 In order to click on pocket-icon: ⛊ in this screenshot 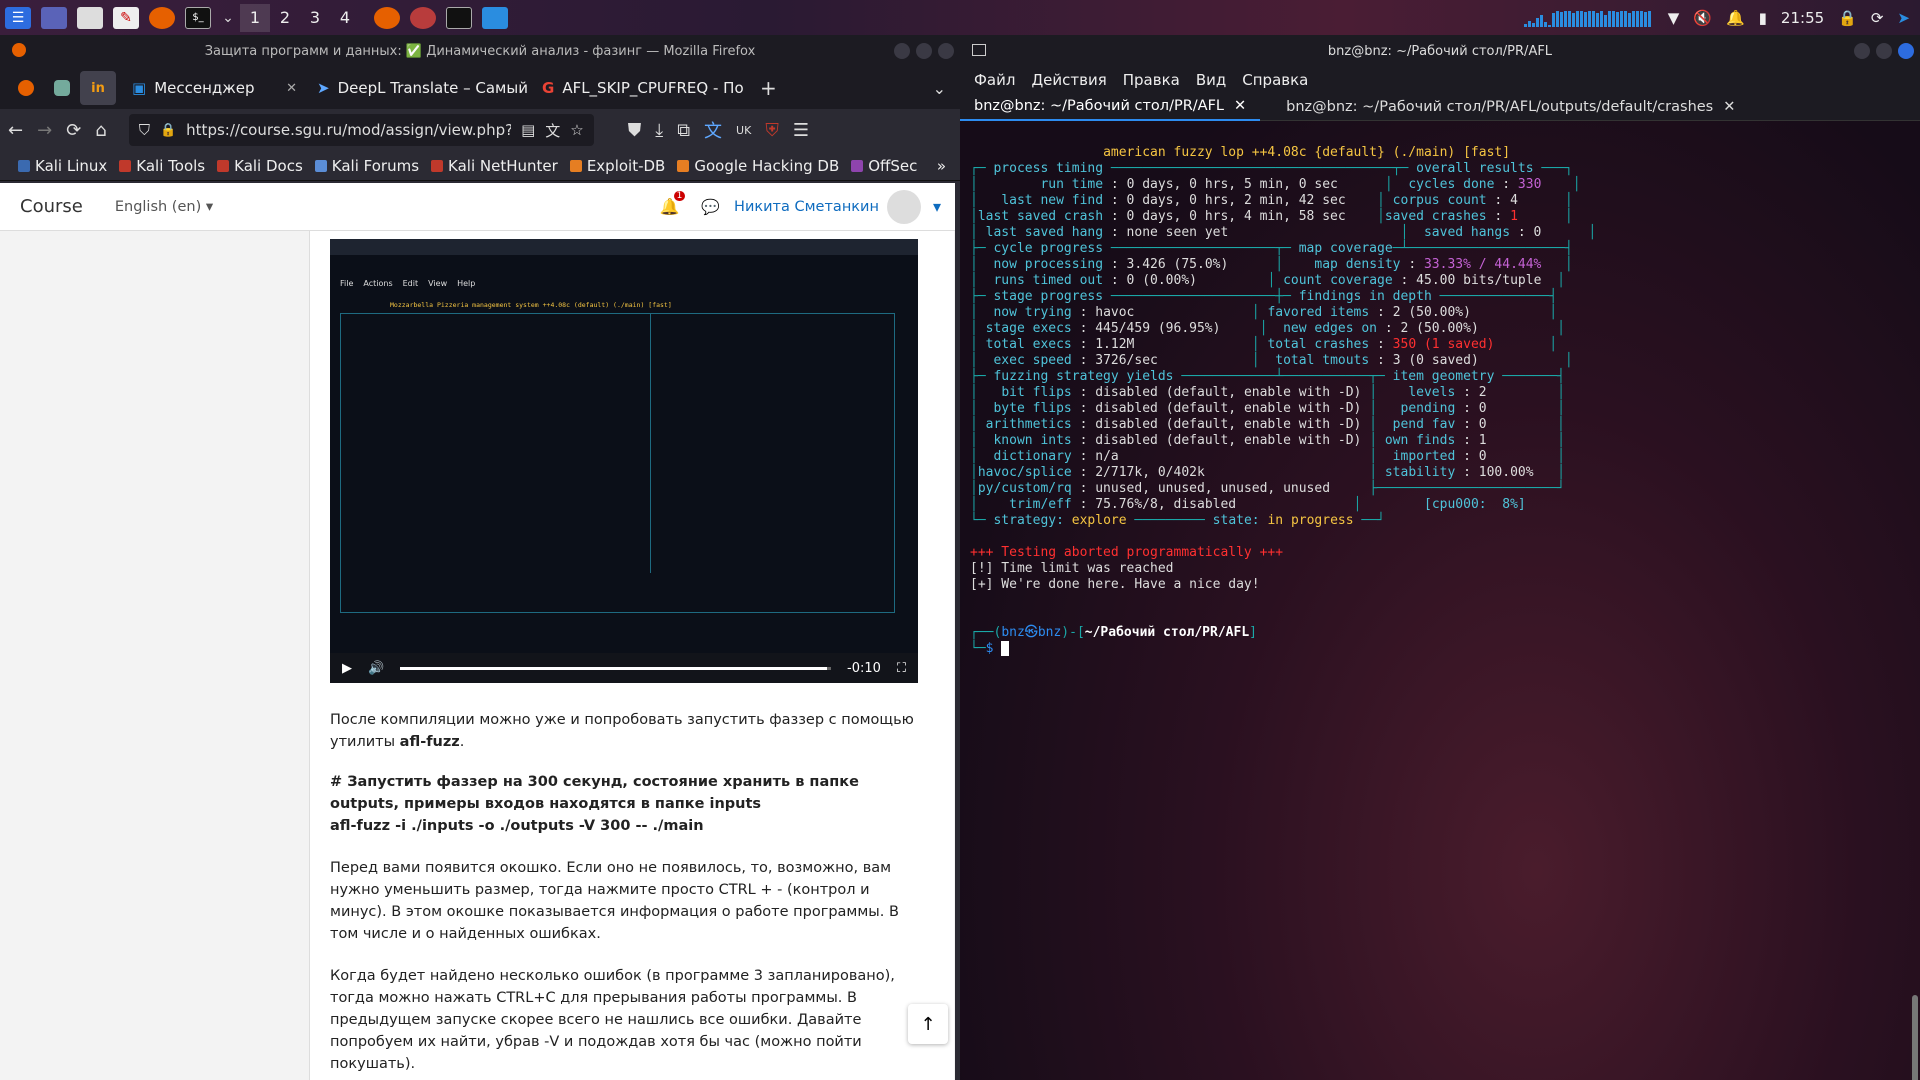, I will do `click(635, 130)`.